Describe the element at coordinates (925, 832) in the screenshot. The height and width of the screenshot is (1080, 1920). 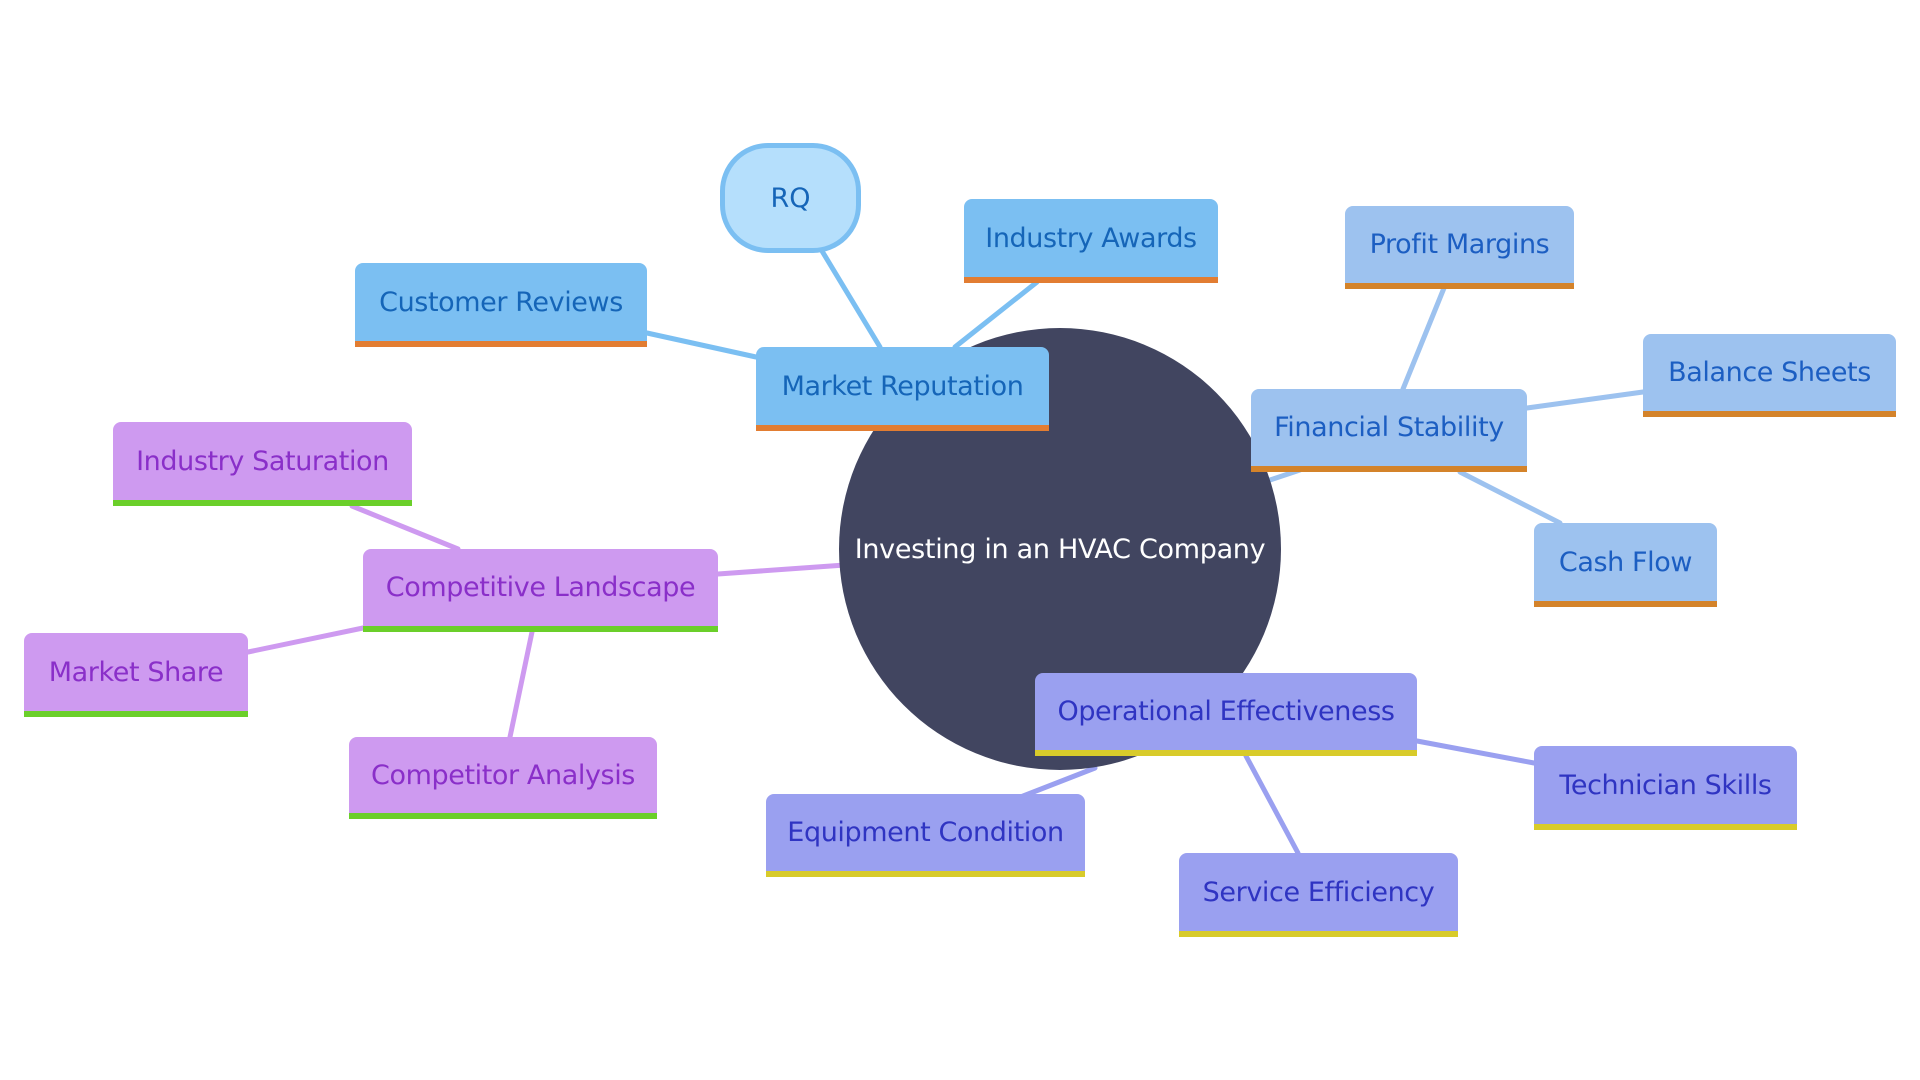
I see `node-label: Equipment Condition` at that location.